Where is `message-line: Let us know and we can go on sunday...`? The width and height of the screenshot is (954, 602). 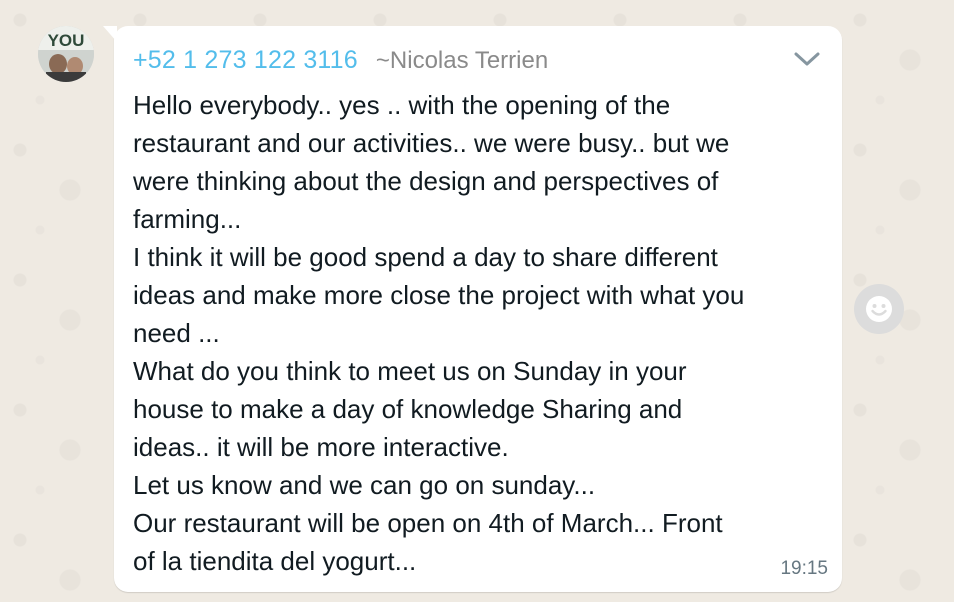
message-line: Let us know and we can go on sunday... is located at coordinates (364, 485).